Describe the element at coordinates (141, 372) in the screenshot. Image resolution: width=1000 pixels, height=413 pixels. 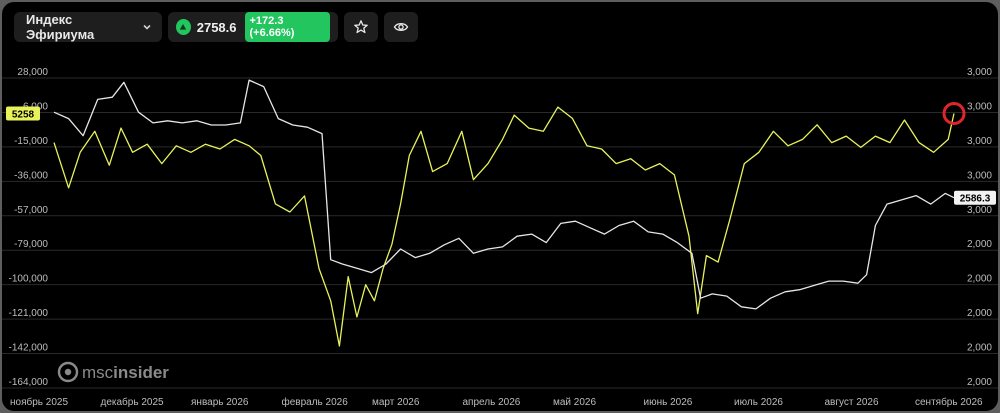
I see `watermark-text-bold: insider` at that location.